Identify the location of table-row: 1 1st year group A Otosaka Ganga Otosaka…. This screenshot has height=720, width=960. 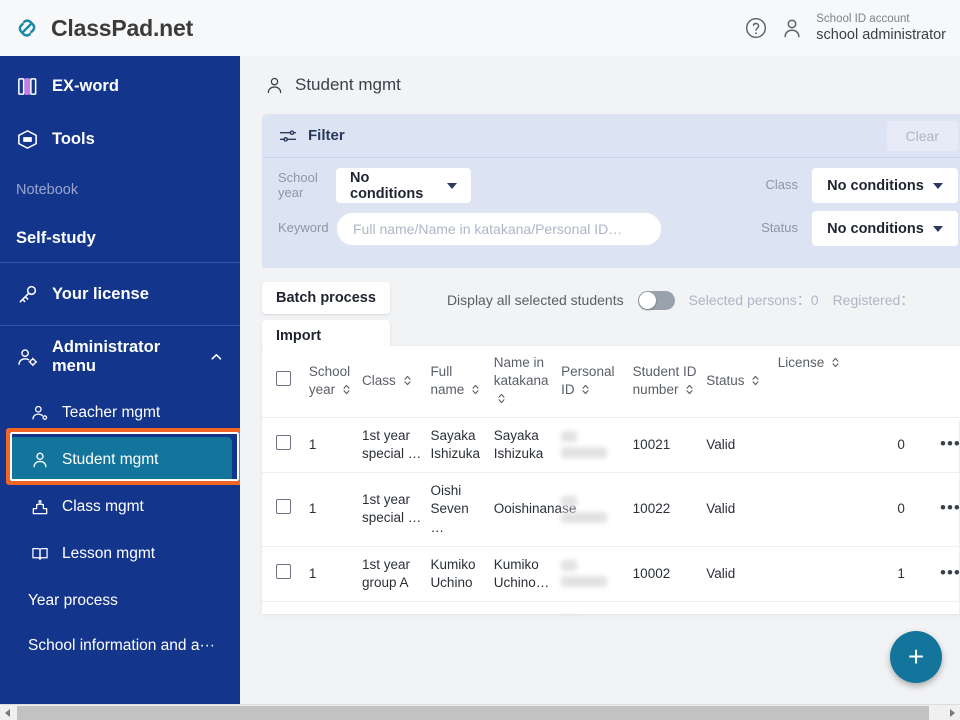
(611, 607).